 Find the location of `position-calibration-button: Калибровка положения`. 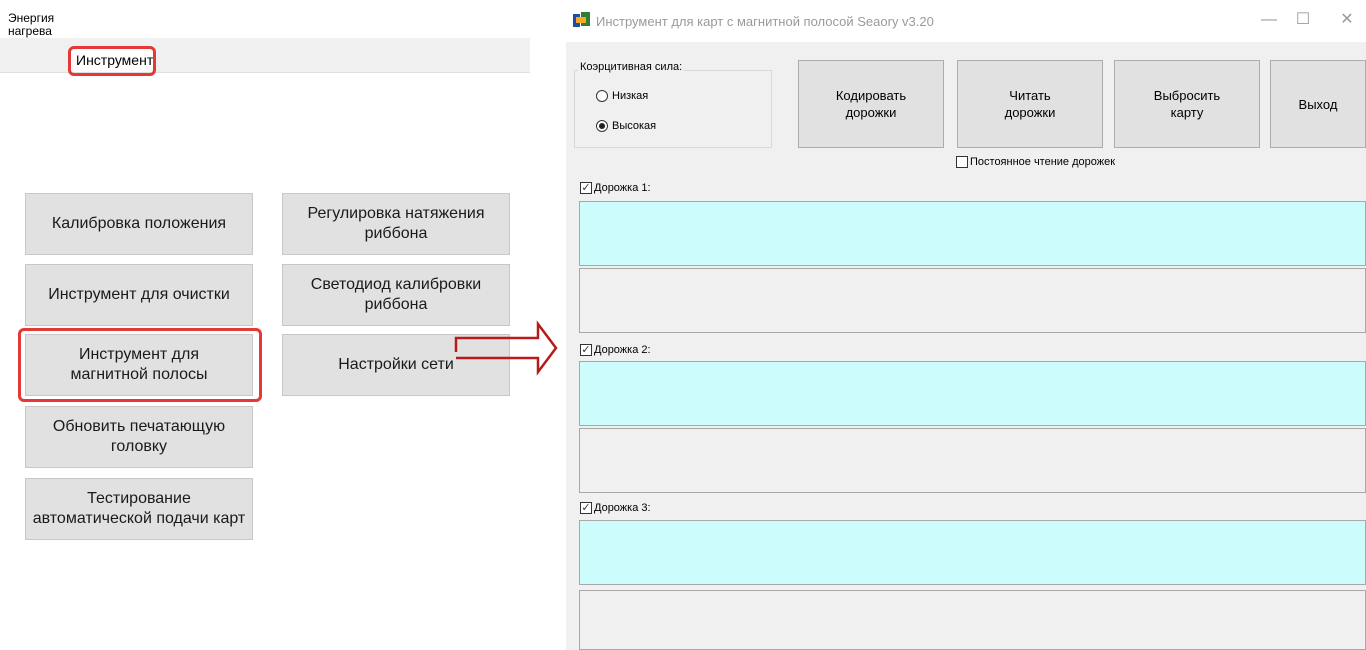

position-calibration-button: Калибровка положения is located at coordinates (139, 224).